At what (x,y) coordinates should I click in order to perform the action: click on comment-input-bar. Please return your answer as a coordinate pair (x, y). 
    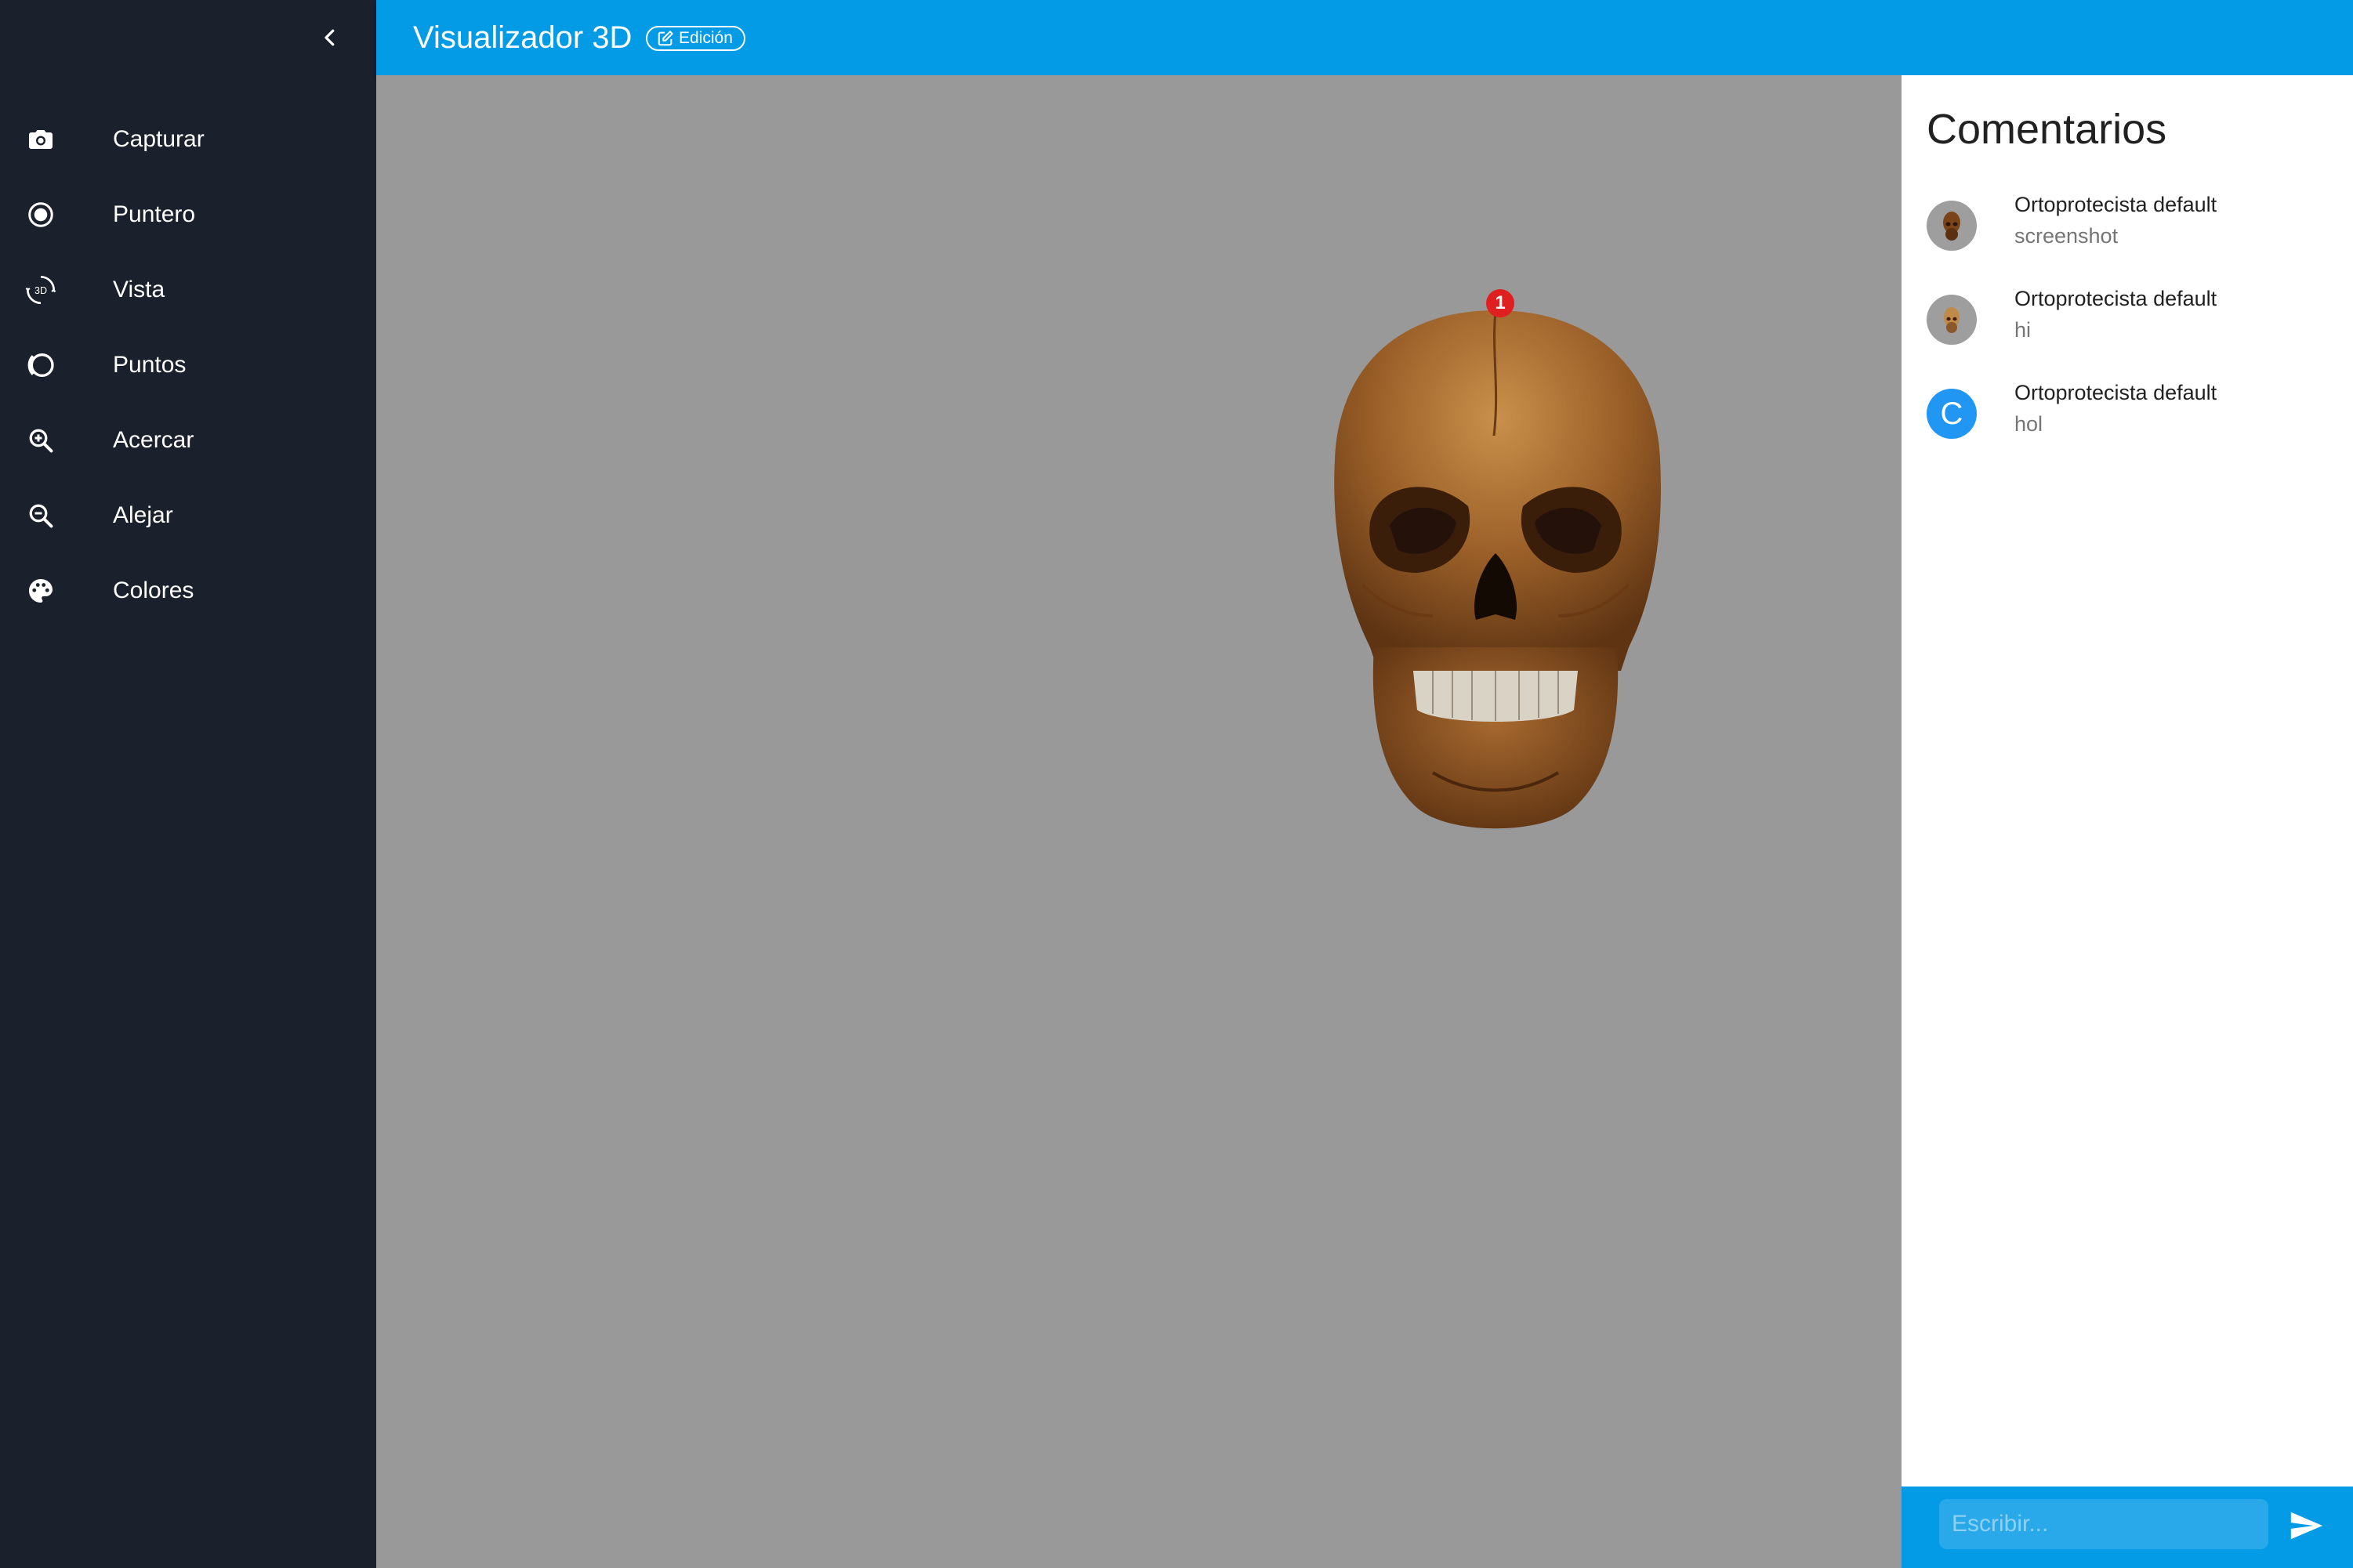
    Looking at the image, I should click on (2127, 1527).